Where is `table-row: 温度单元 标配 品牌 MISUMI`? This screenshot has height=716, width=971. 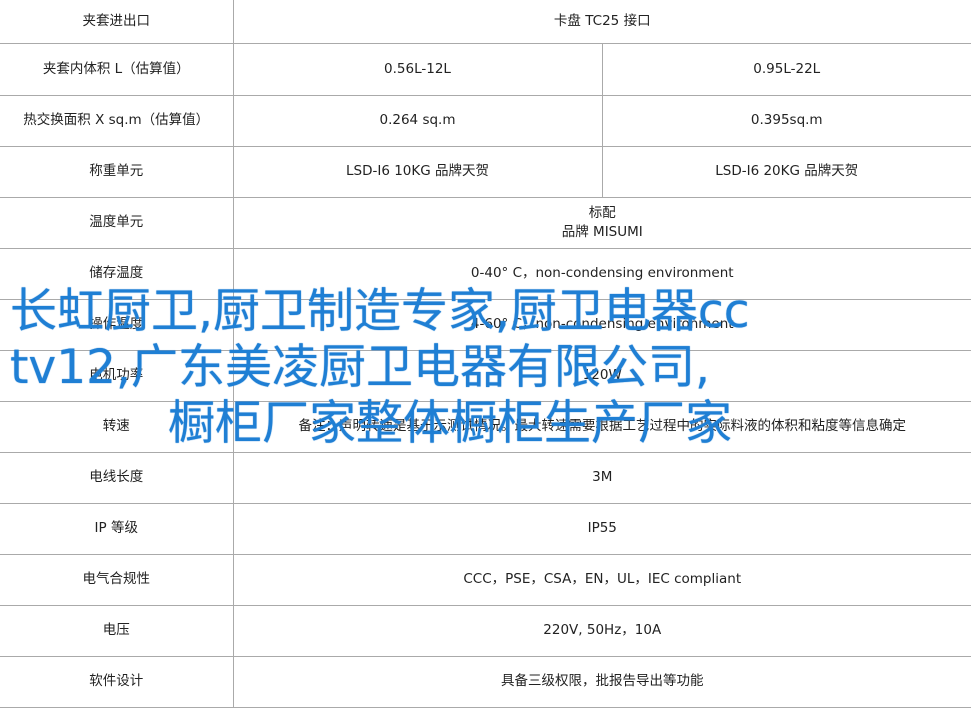 table-row: 温度单元 标配 品牌 MISUMI is located at coordinates (485, 223).